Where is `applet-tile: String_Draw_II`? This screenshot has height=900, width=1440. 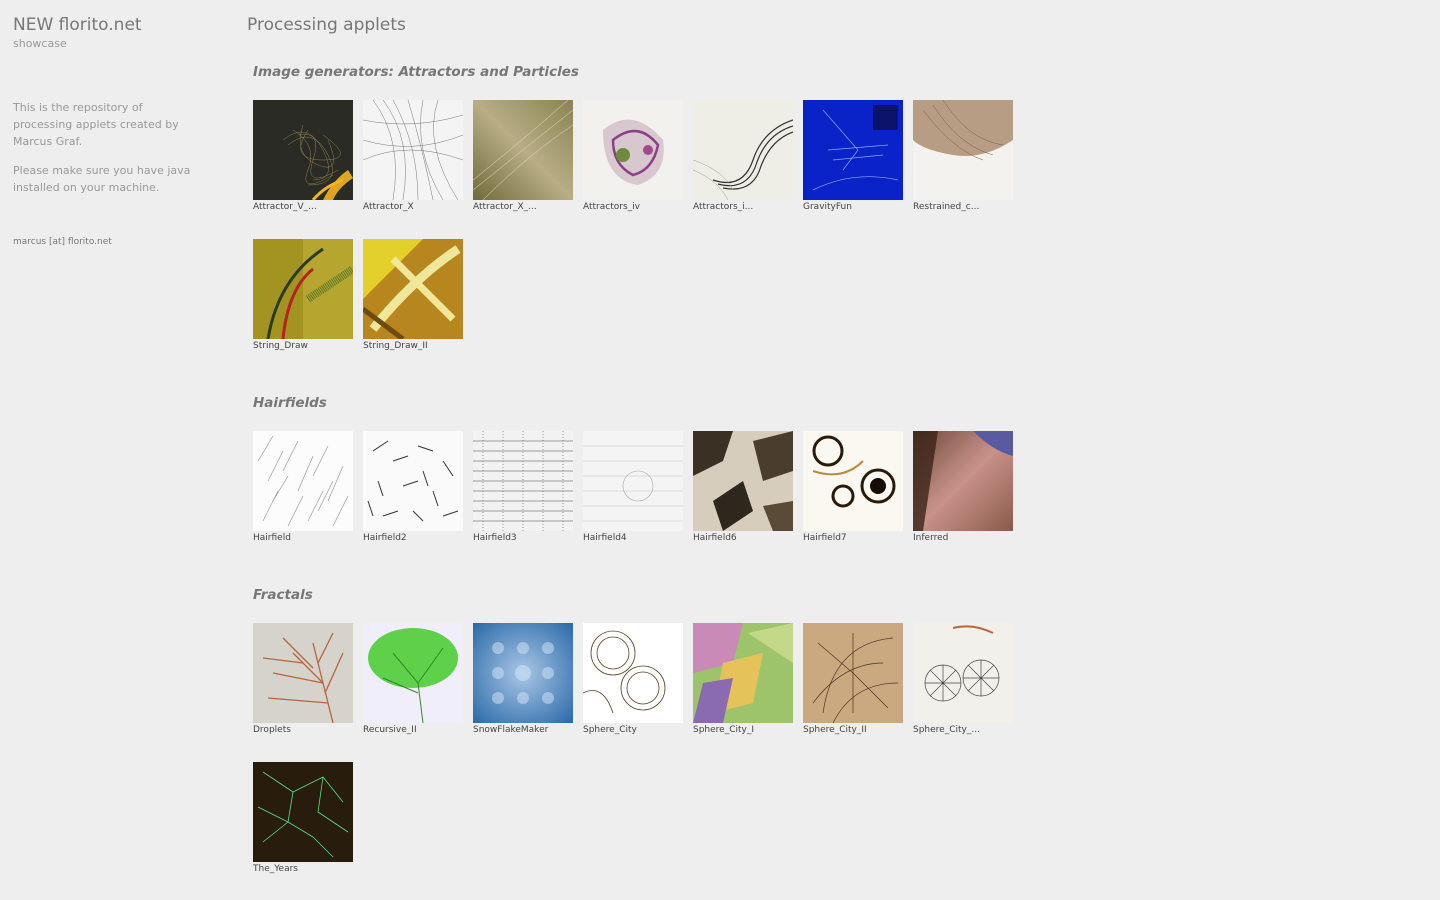 applet-tile: String_Draw_II is located at coordinates (413, 295).